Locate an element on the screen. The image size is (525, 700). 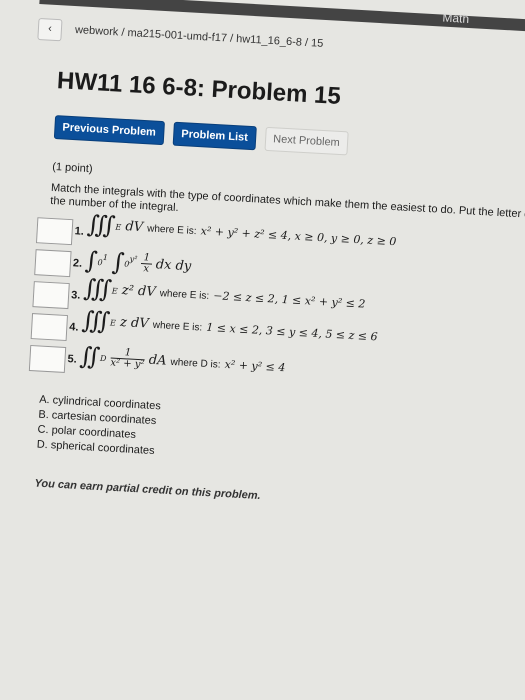
integral-number-4: 4. is located at coordinates (74, 327).